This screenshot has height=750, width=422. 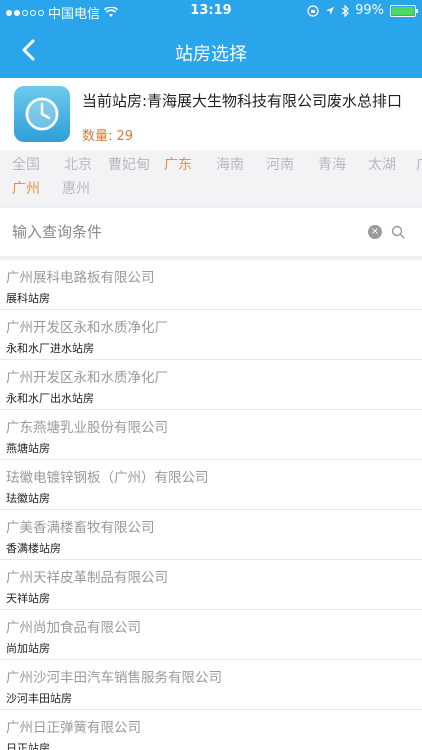 I want to click on region-item: 北京, so click(x=78, y=164).